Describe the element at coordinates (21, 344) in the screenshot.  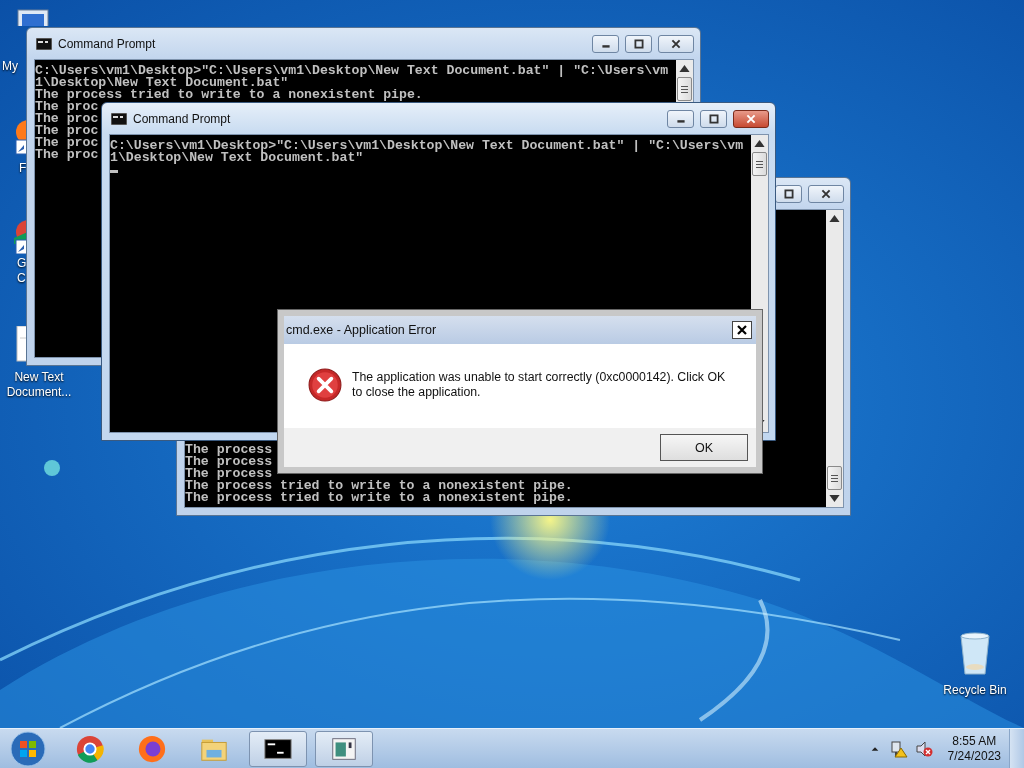
I see `text-file-icon` at that location.